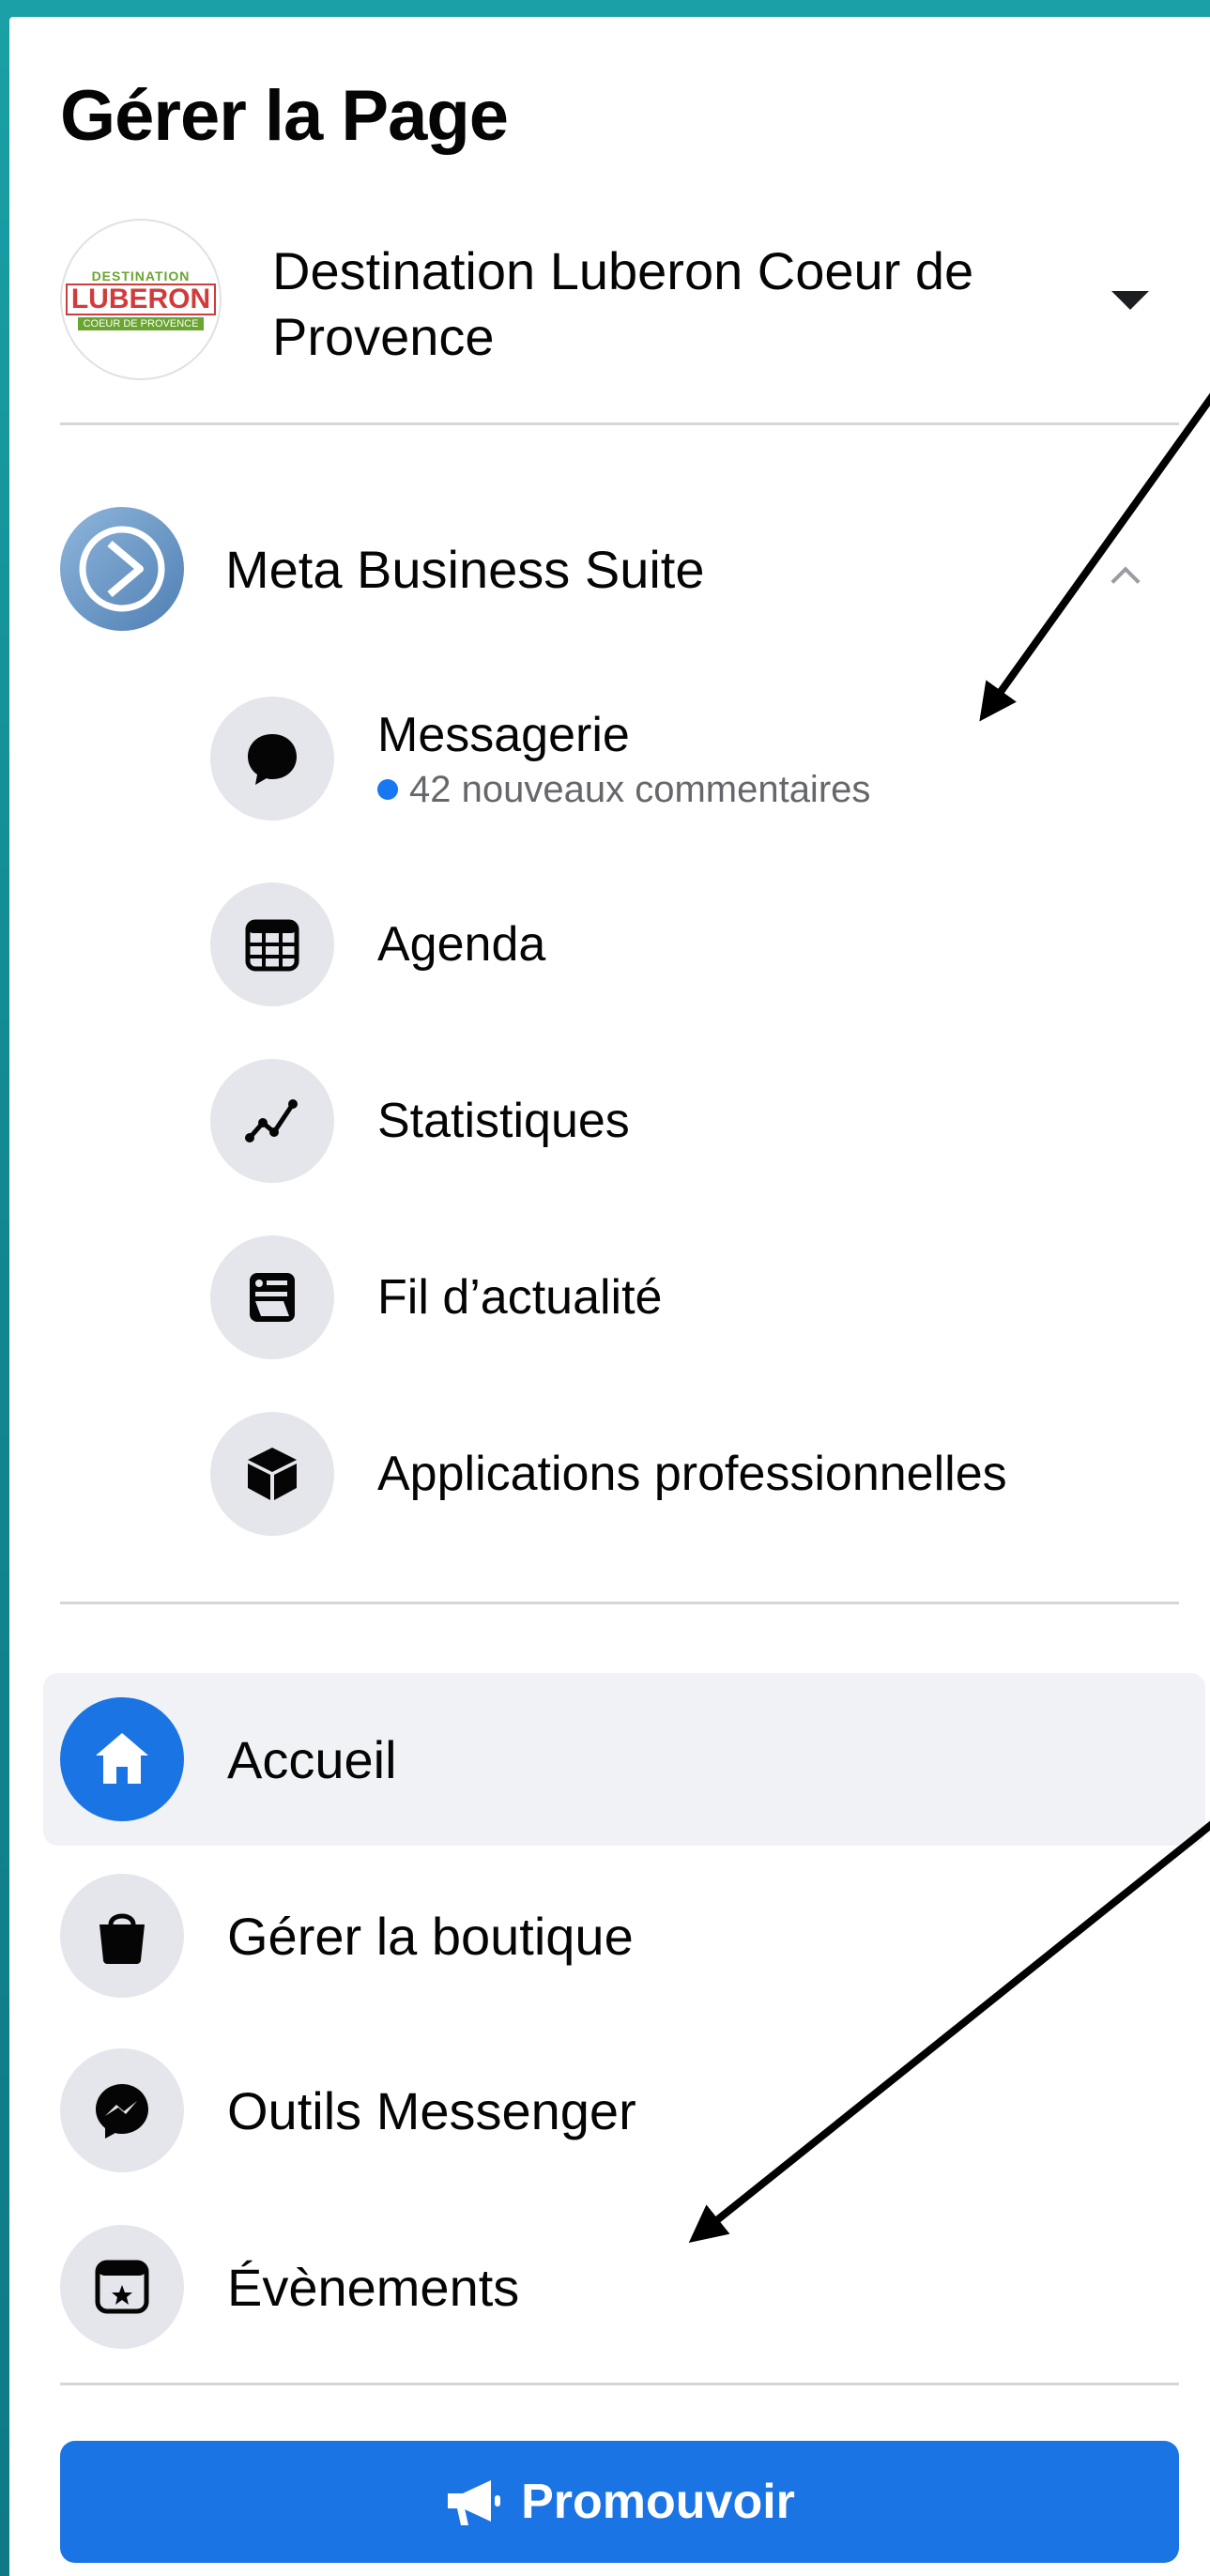 The width and height of the screenshot is (1210, 2576). What do you see at coordinates (122, 2287) in the screenshot?
I see `calendar-star-icon` at bounding box center [122, 2287].